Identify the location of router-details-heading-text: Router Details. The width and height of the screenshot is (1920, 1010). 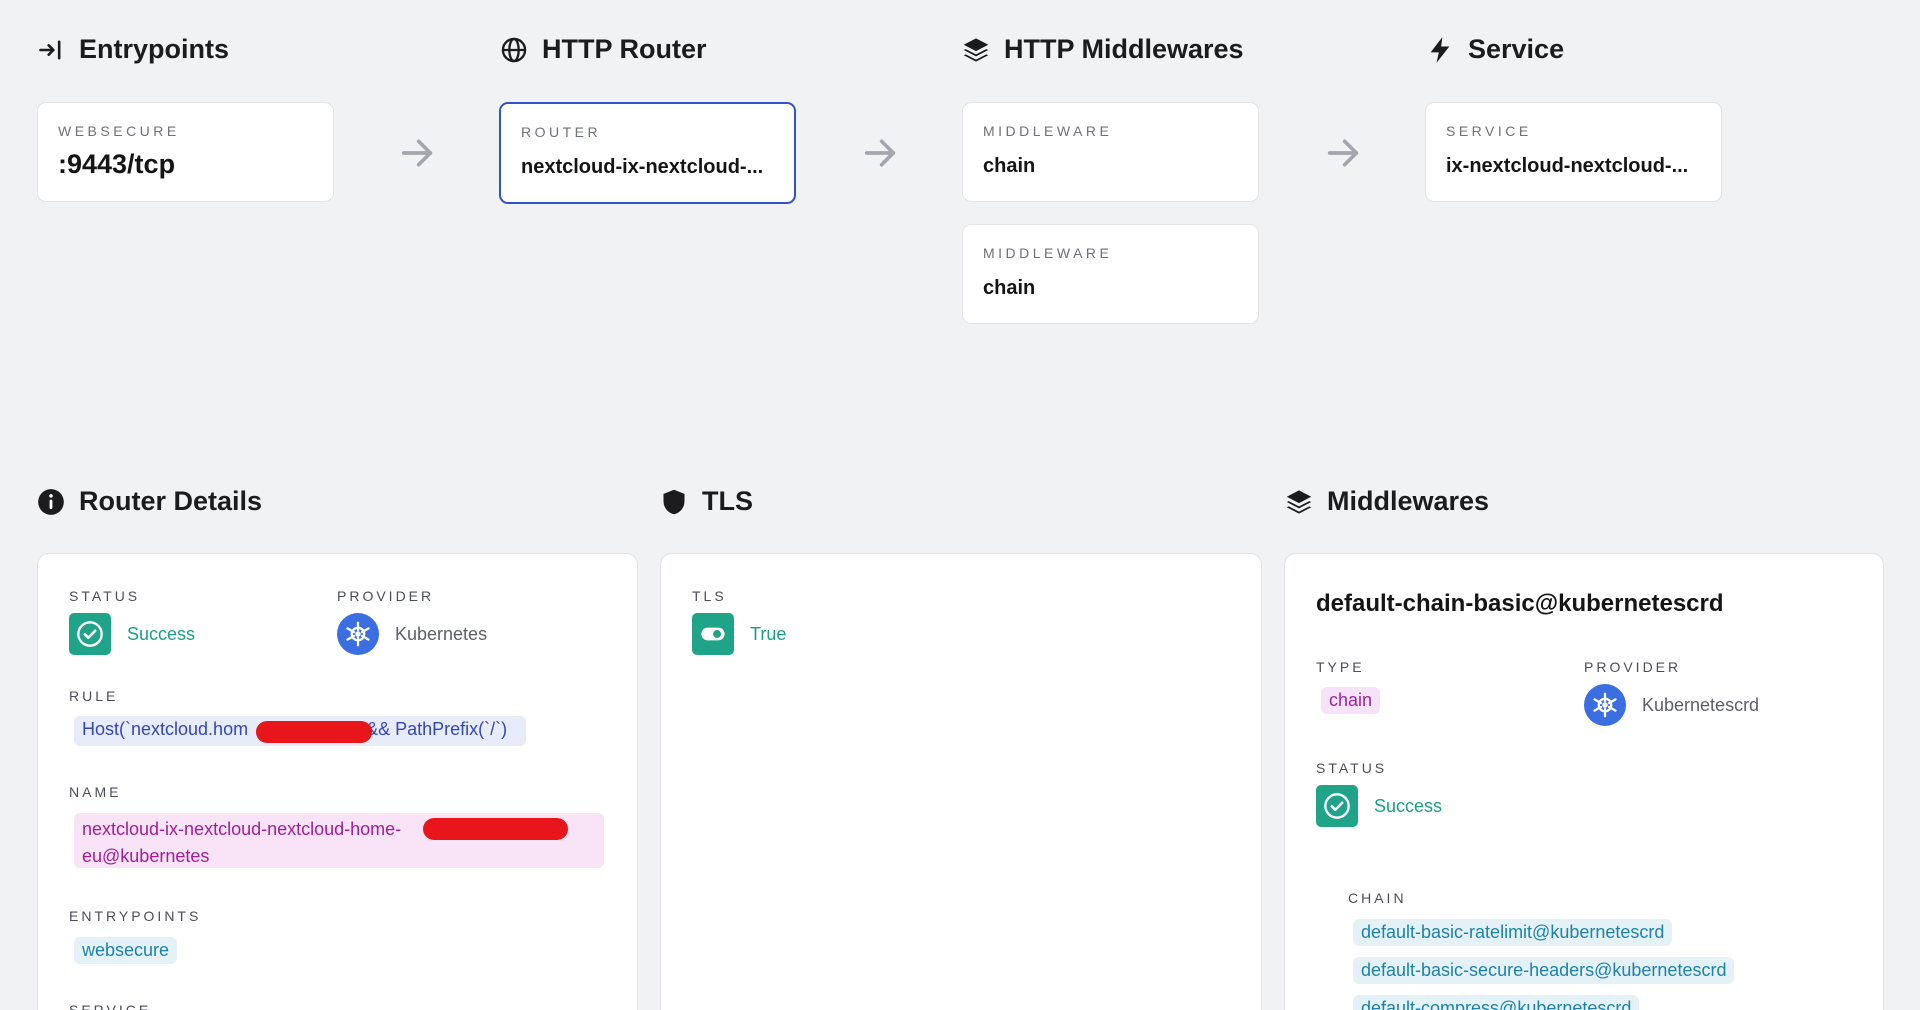
(171, 501).